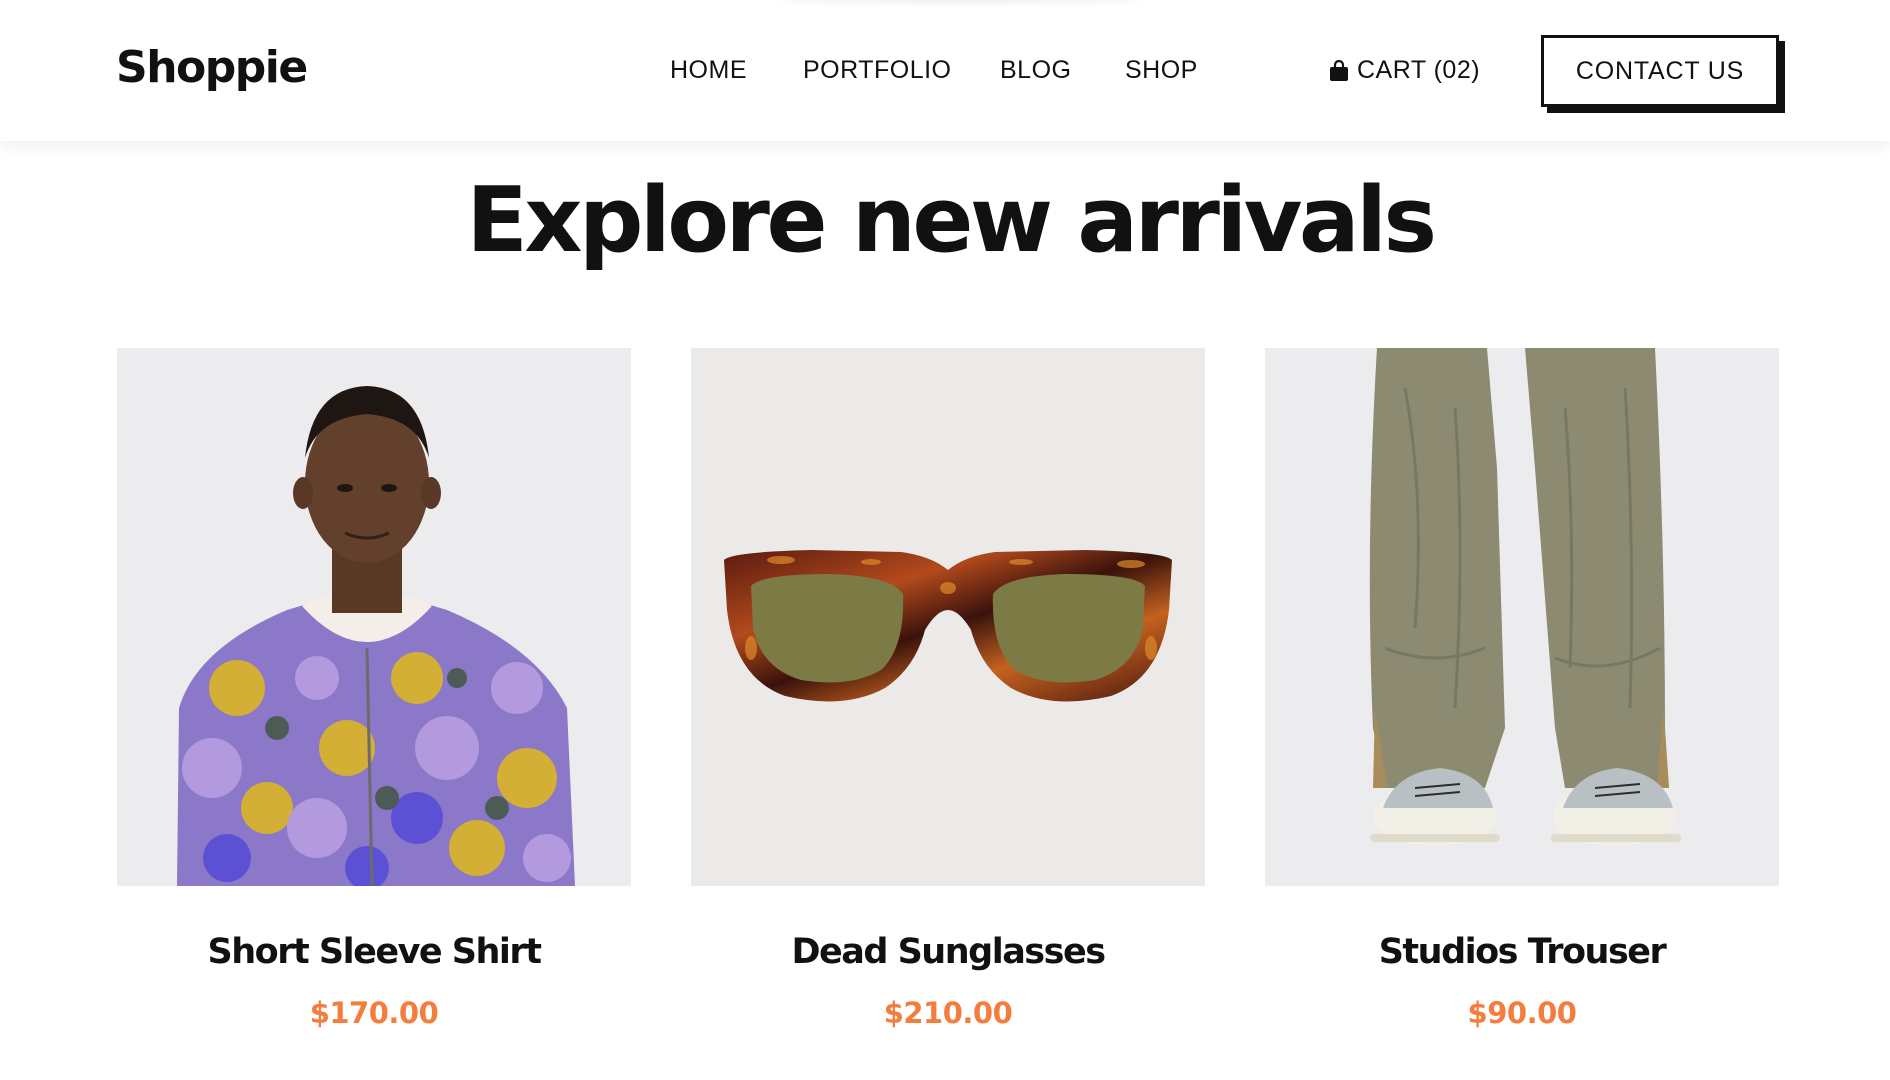 The image size is (1890, 1080). I want to click on sunglasses-illustration, so click(948, 617).